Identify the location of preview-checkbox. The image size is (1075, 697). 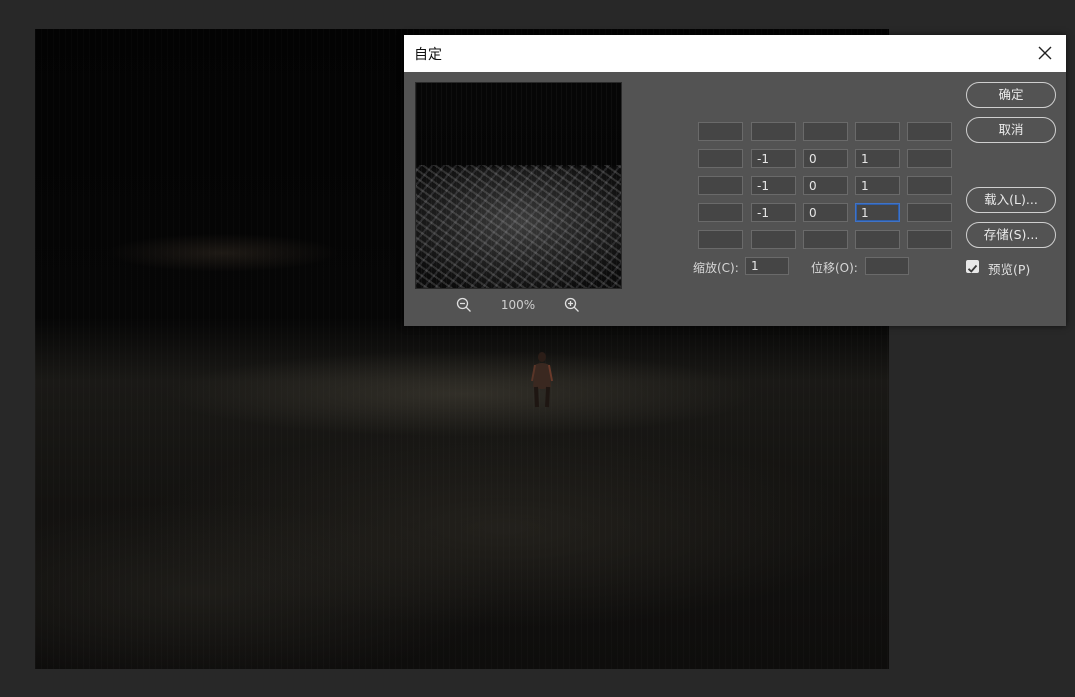
(972, 266).